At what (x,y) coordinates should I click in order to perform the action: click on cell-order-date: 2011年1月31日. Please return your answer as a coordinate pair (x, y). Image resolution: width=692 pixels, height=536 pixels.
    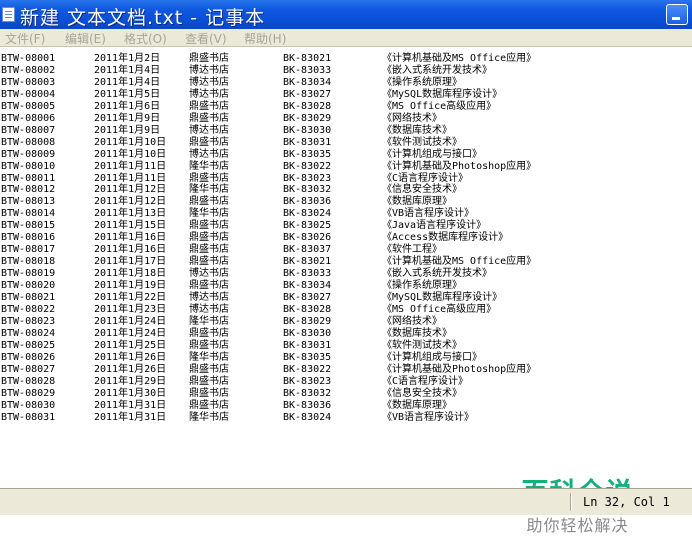
    Looking at the image, I should click on (130, 417).